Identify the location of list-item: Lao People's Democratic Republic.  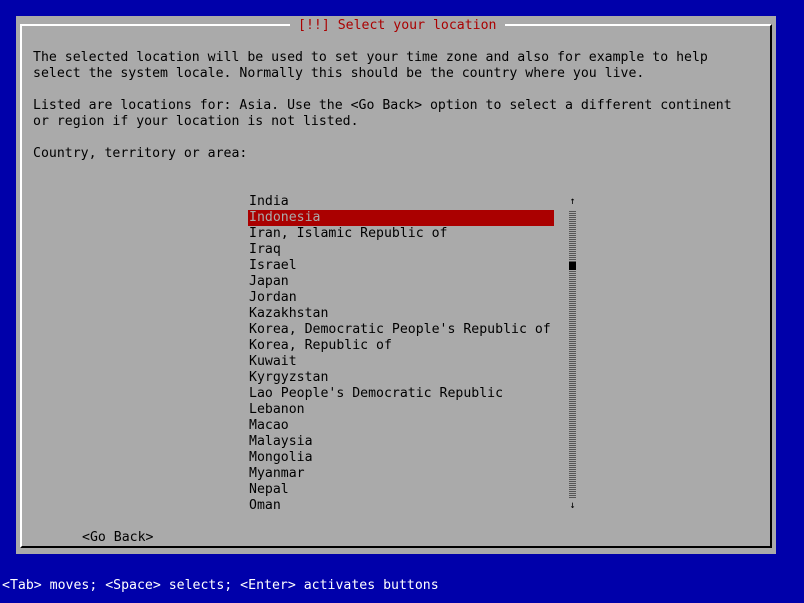
(401, 394).